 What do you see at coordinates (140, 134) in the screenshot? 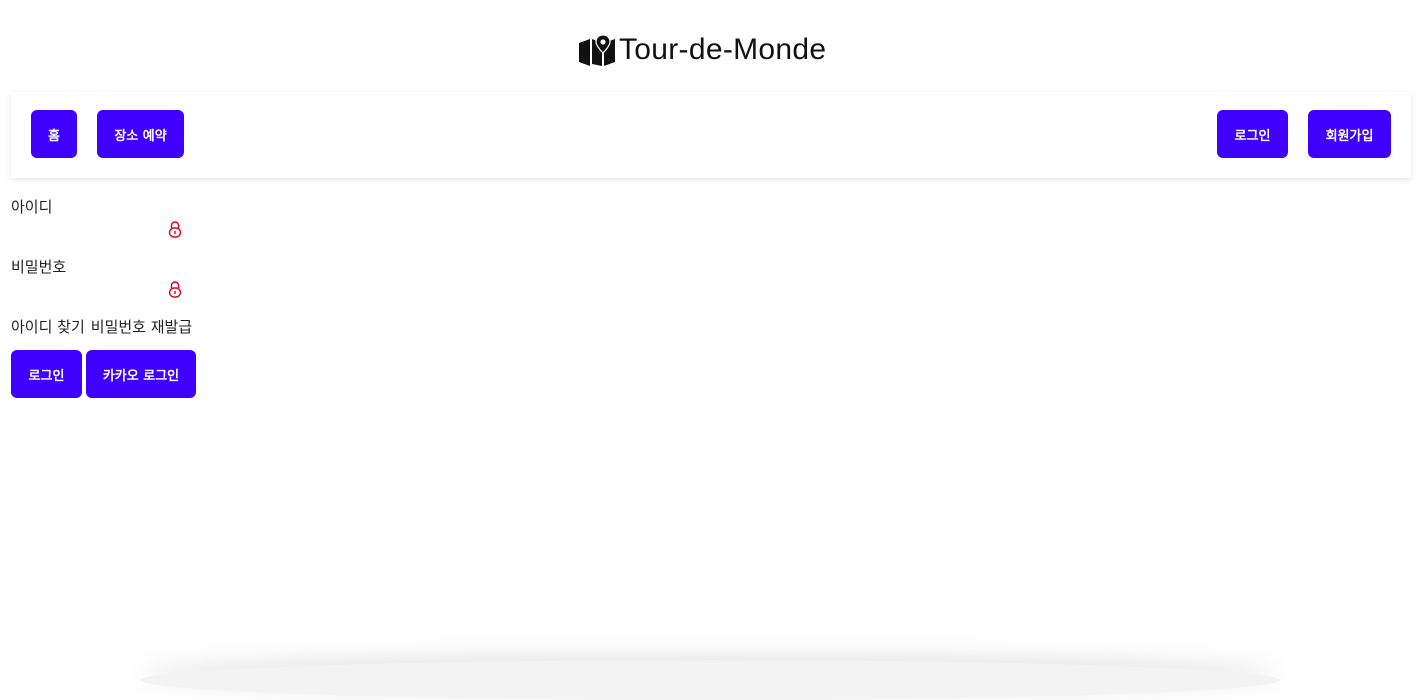
I see `nav-reserve-button: 장소 예약` at bounding box center [140, 134].